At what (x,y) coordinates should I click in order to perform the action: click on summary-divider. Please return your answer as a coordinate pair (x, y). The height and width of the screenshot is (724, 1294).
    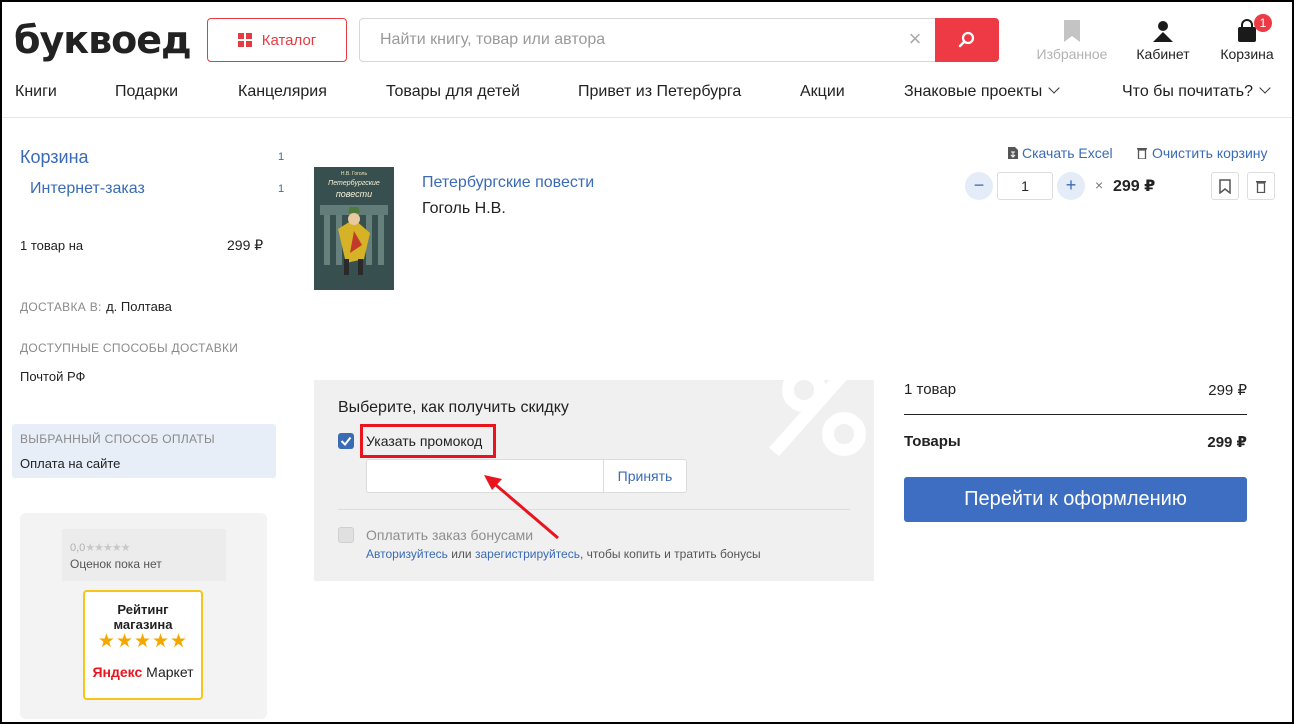
    Looking at the image, I should click on (1075, 414).